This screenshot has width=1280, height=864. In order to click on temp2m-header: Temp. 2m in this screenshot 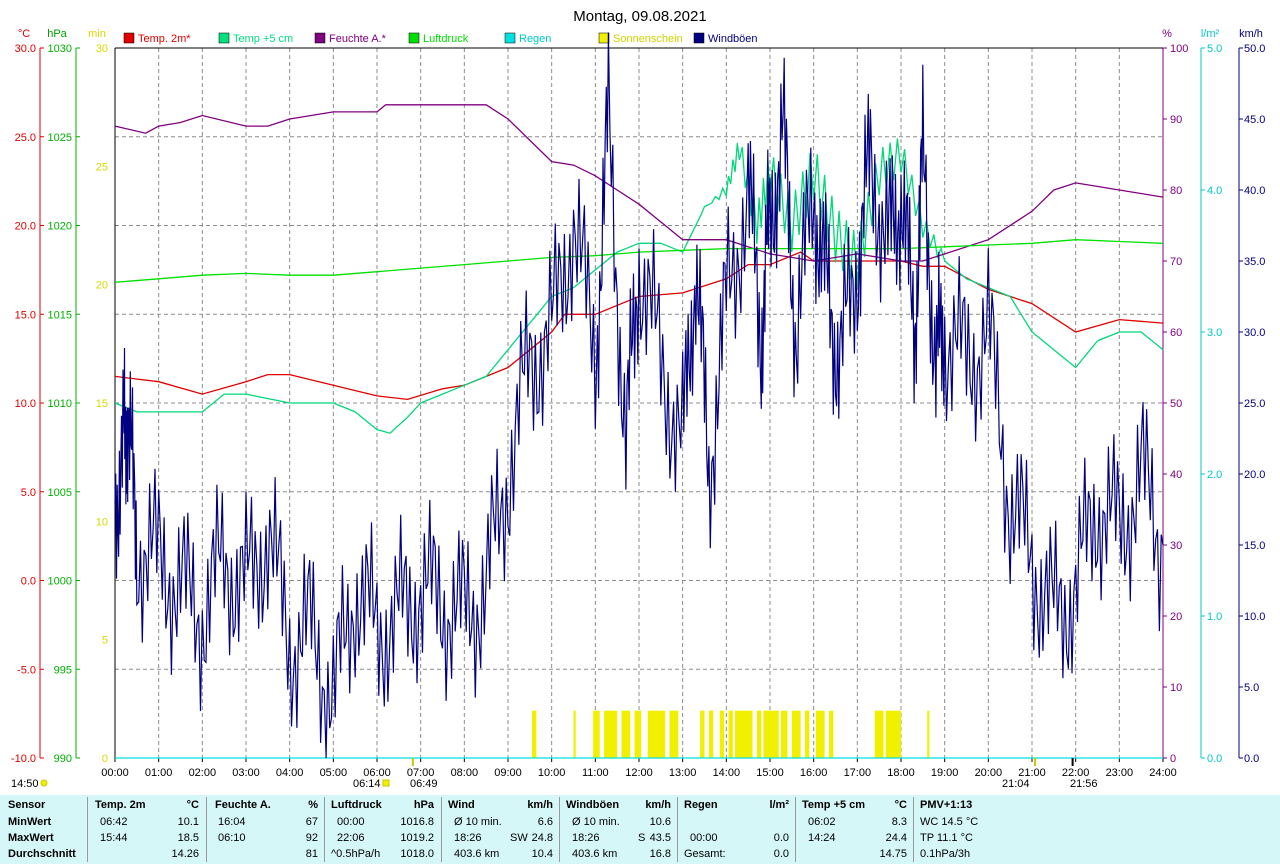, I will do `click(120, 805)`.